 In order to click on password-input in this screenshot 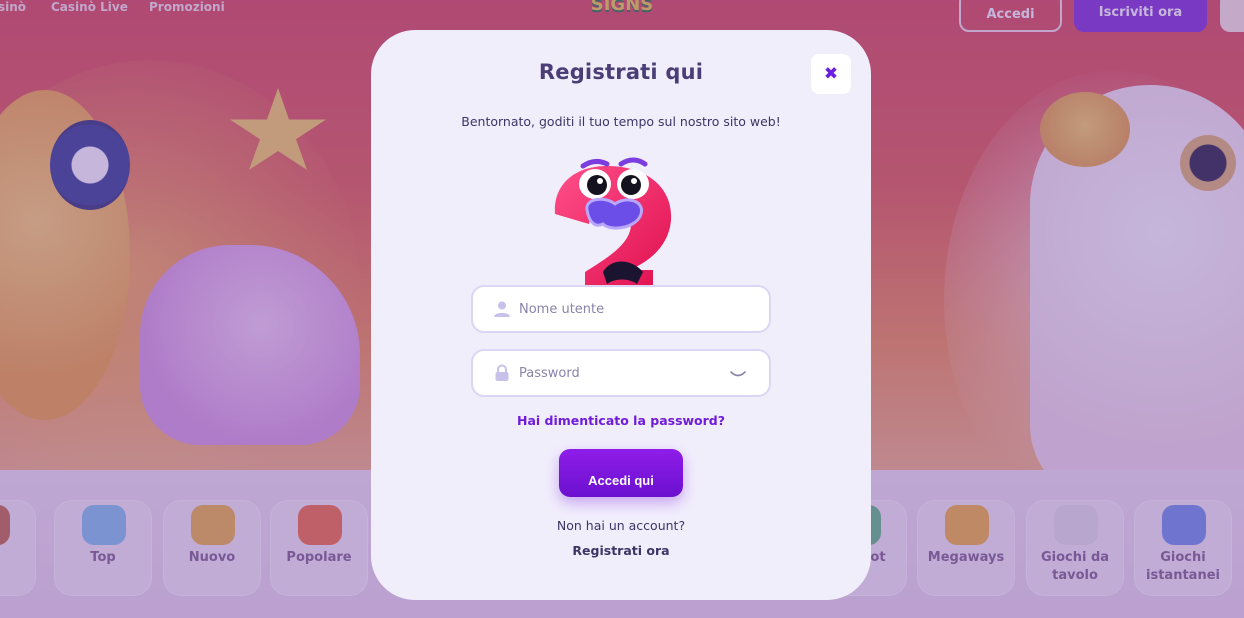, I will do `click(624, 373)`.